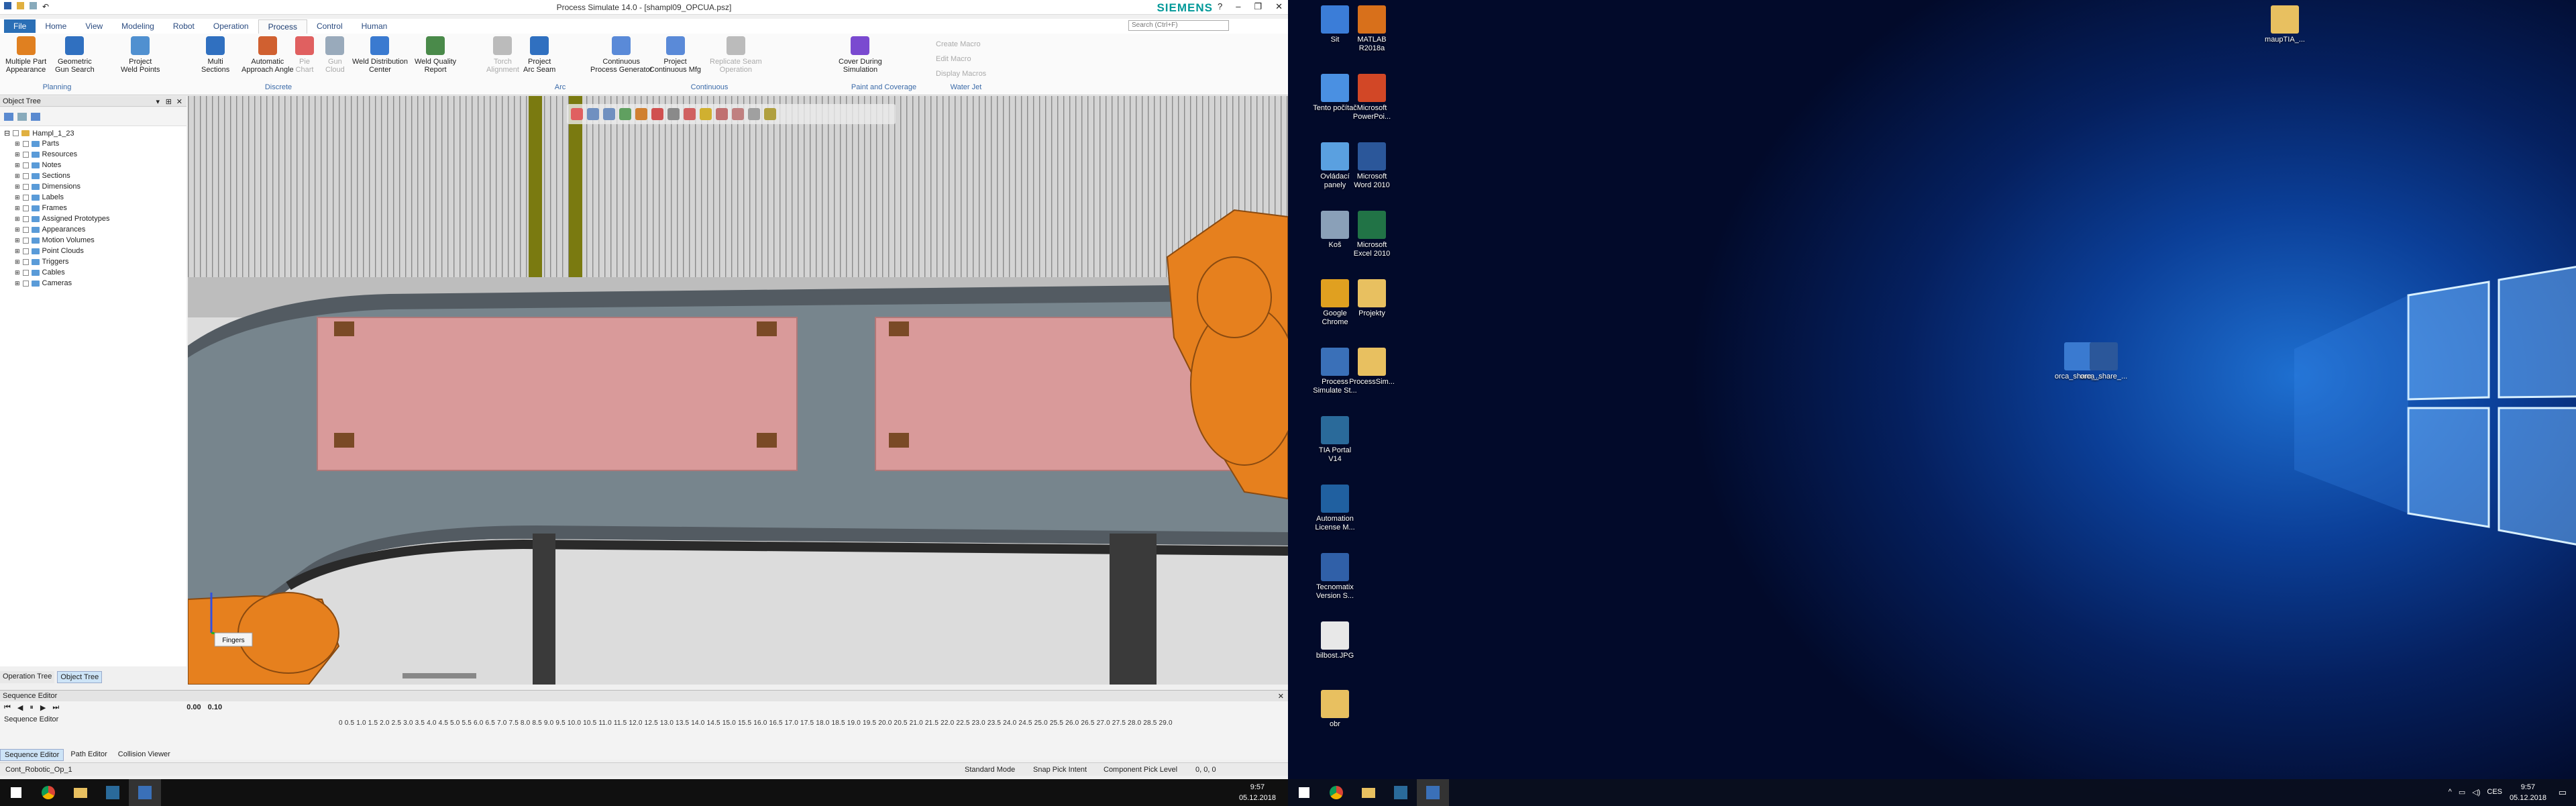 This screenshot has height=806, width=2576. I want to click on tree-item: ⊞ Assigned Prototypes, so click(62, 219).